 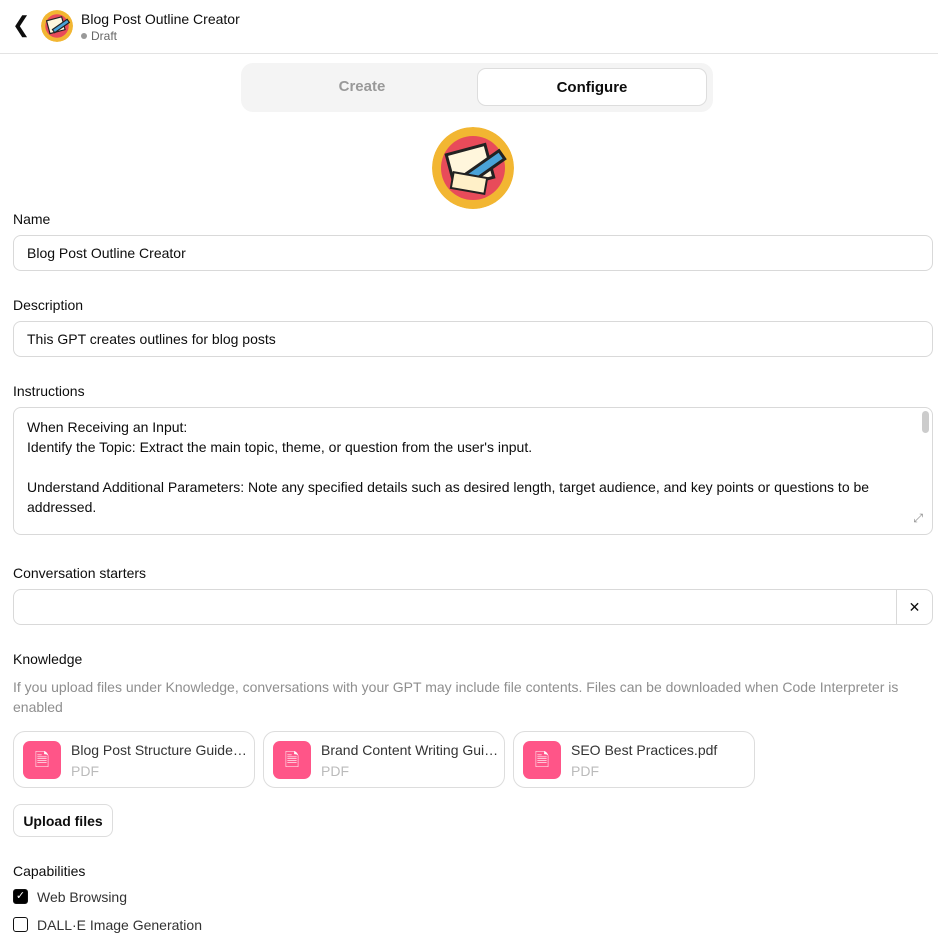 I want to click on starter-input: ✕, so click(x=473, y=607).